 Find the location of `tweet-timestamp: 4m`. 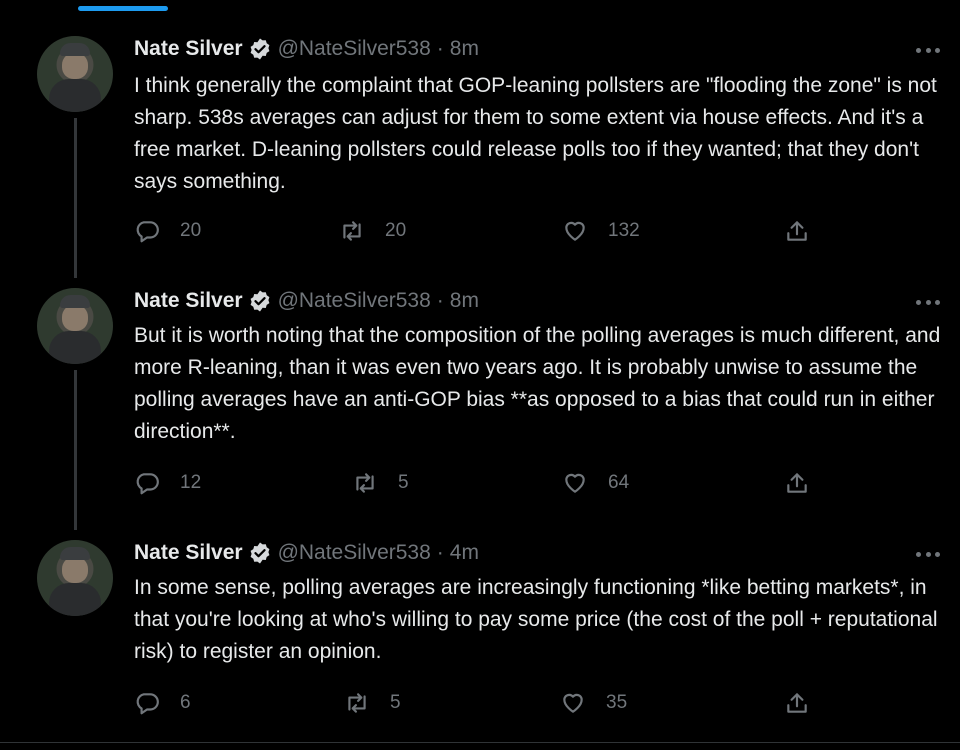

tweet-timestamp: 4m is located at coordinates (464, 553).